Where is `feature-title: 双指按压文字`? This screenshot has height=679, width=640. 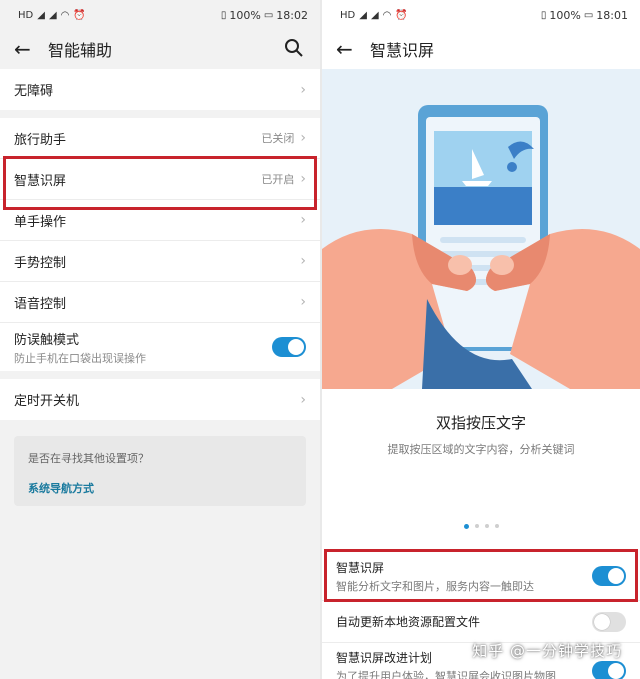 feature-title: 双指按压文字 is located at coordinates (480, 423).